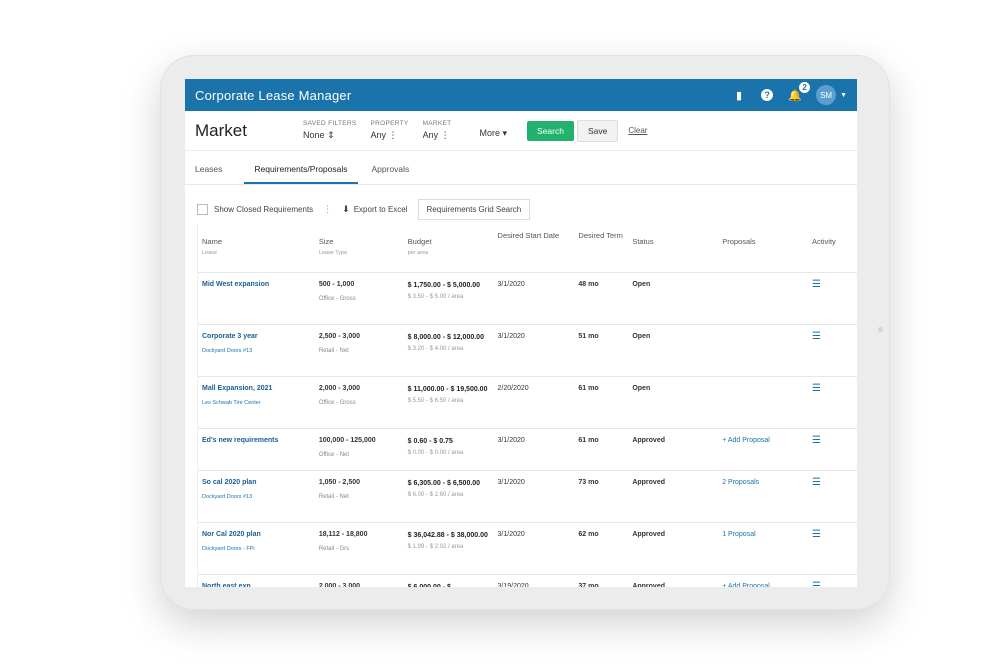  What do you see at coordinates (449, 581) in the screenshot?
I see `row-budget-cell: $ 6,000.00 - $` at bounding box center [449, 581].